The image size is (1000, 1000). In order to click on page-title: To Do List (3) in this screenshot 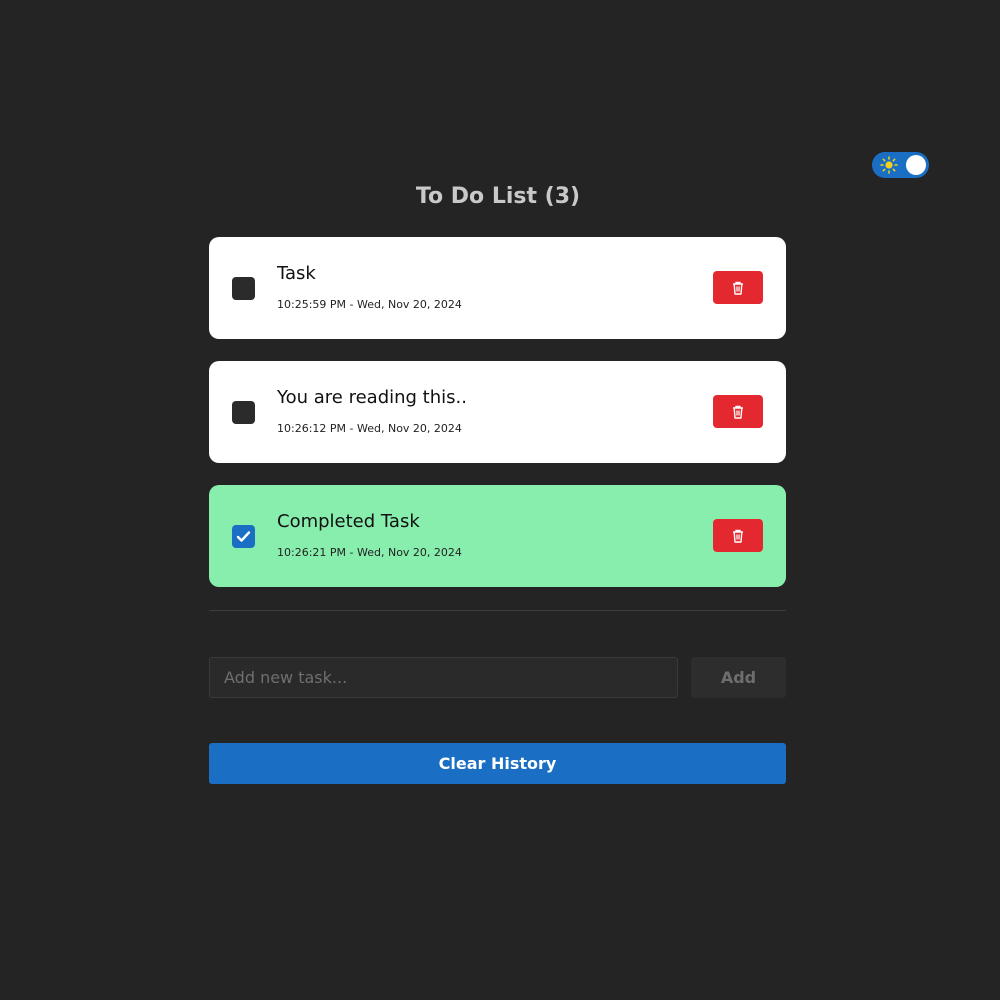, I will do `click(498, 196)`.